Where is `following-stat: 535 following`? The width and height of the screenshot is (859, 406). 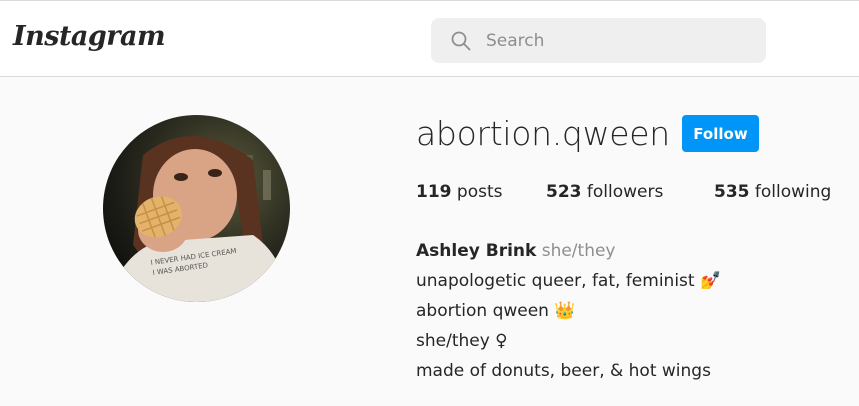 following-stat: 535 following is located at coordinates (772, 192).